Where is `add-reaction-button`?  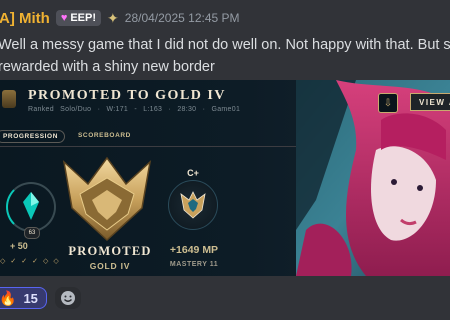 add-reaction-button is located at coordinates (67, 298).